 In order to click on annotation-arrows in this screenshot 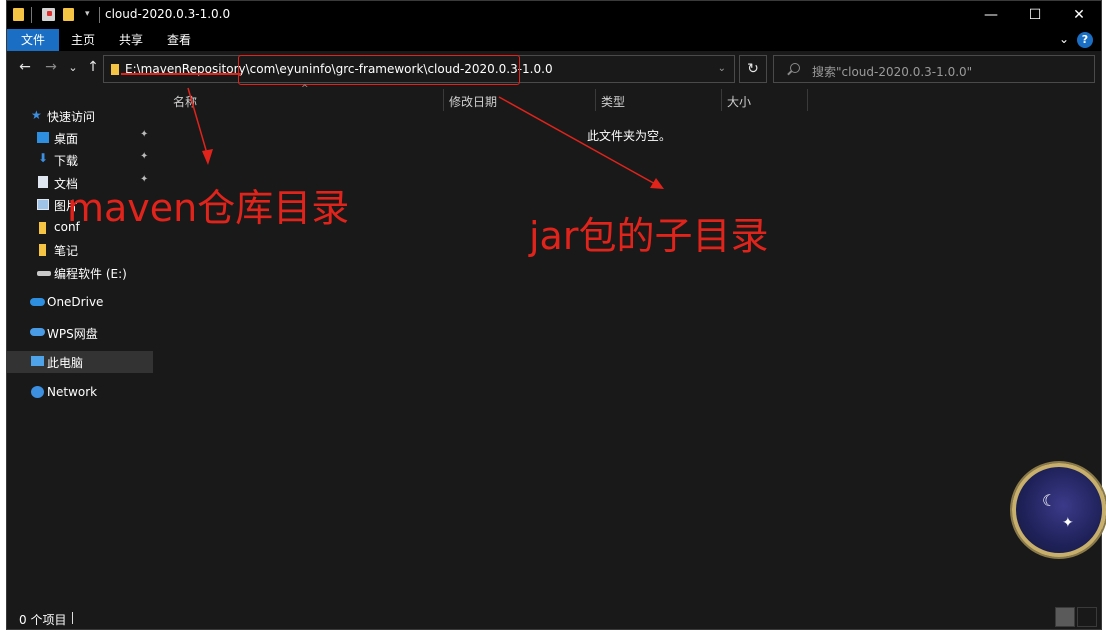, I will do `click(425, 138)`.